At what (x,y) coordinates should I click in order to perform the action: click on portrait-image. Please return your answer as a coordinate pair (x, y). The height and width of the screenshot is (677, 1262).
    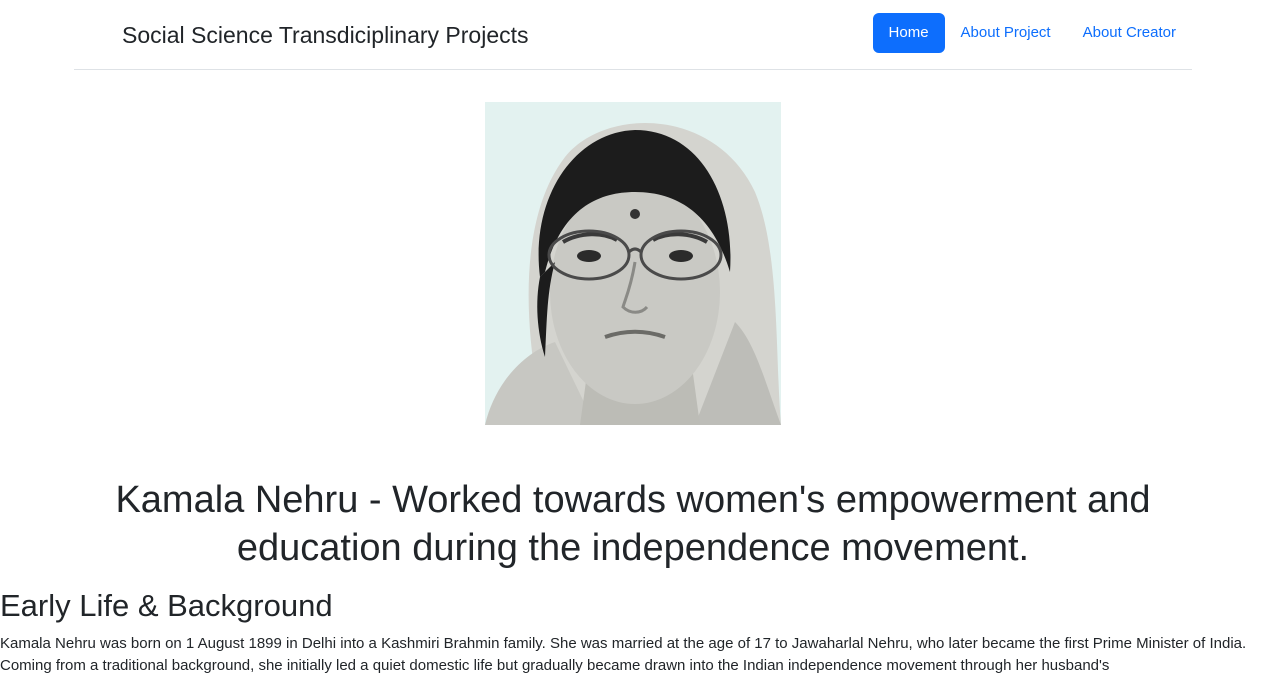
    Looking at the image, I should click on (633, 263).